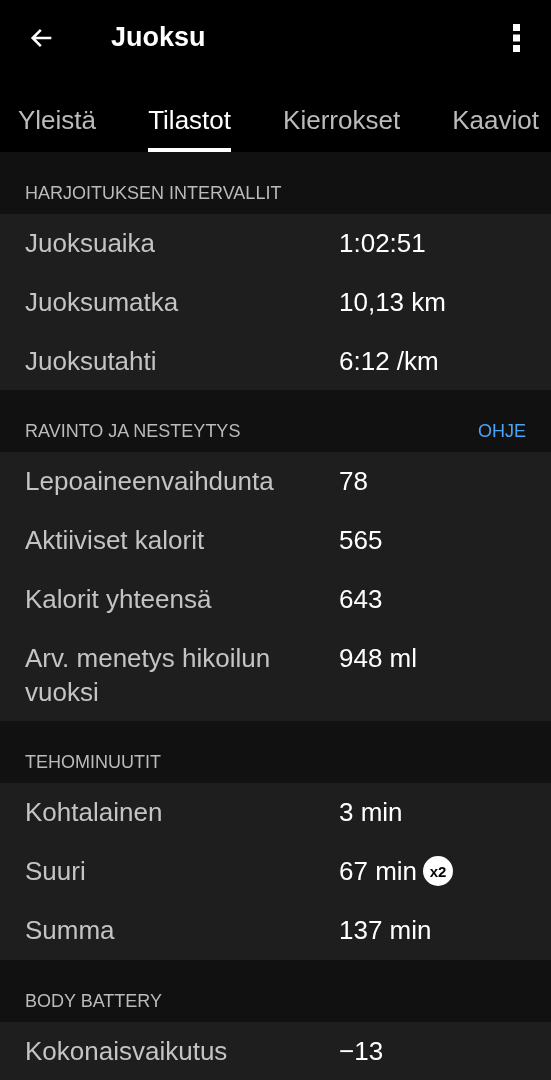 This screenshot has width=551, height=1080. What do you see at coordinates (517, 37) in the screenshot?
I see `more-options-icon` at bounding box center [517, 37].